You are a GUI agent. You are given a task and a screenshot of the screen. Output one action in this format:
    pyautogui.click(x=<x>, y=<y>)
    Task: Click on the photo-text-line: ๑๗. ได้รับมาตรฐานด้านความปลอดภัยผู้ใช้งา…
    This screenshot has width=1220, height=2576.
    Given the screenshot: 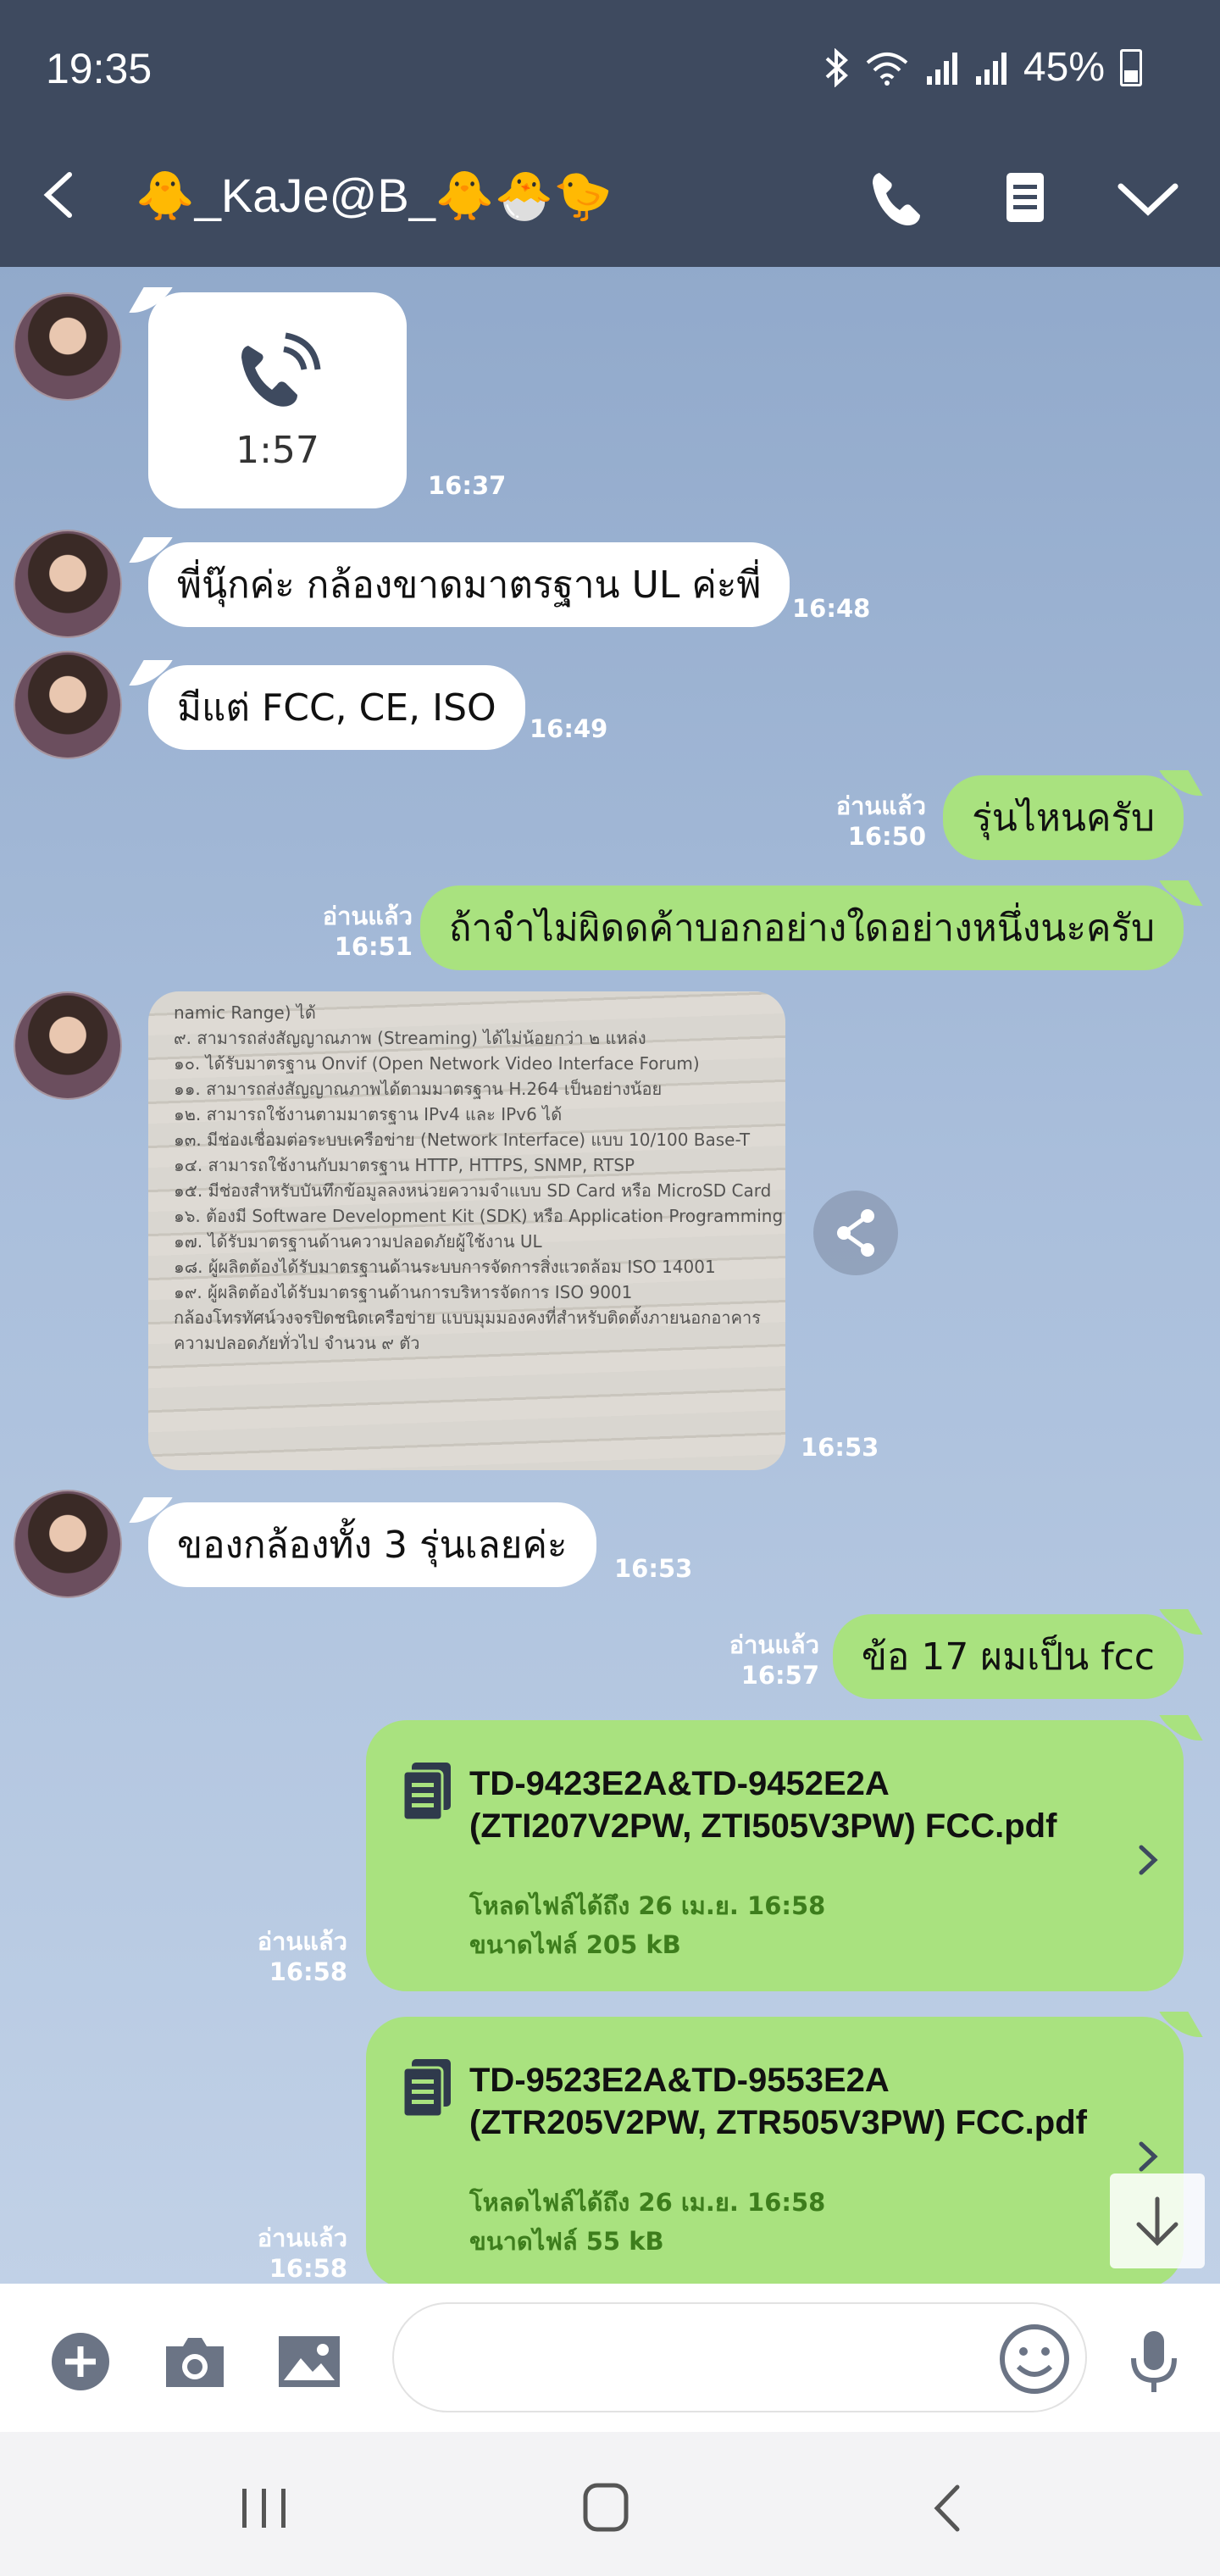 What is the action you would take?
    pyautogui.click(x=358, y=1241)
    